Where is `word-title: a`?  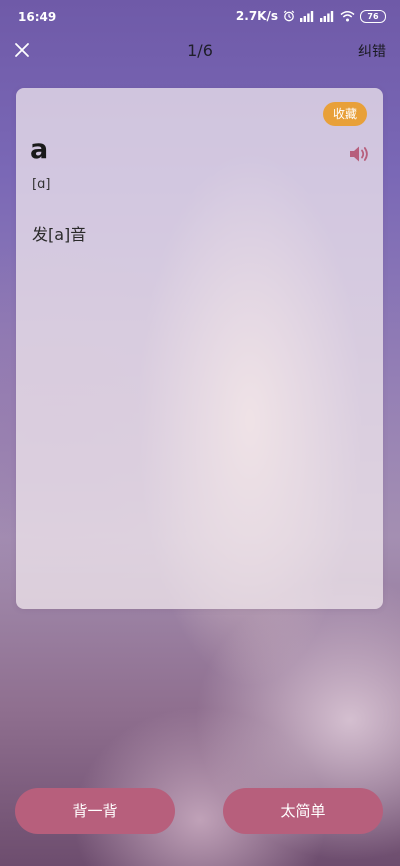 word-title: a is located at coordinates (39, 149).